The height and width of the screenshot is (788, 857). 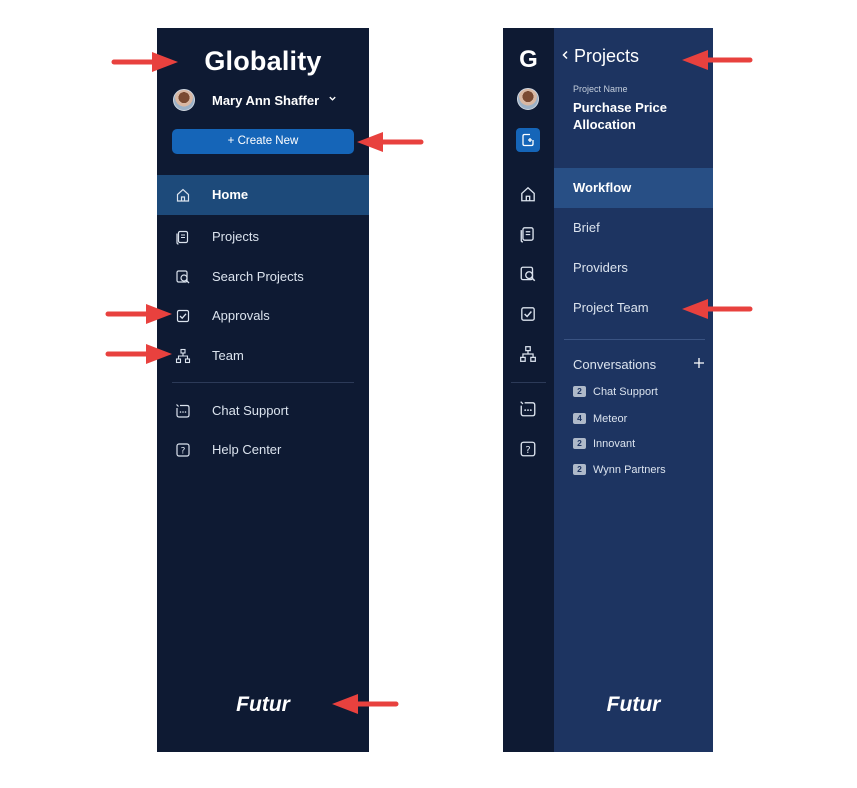 I want to click on nav-item-providers: Providers, so click(x=633, y=268).